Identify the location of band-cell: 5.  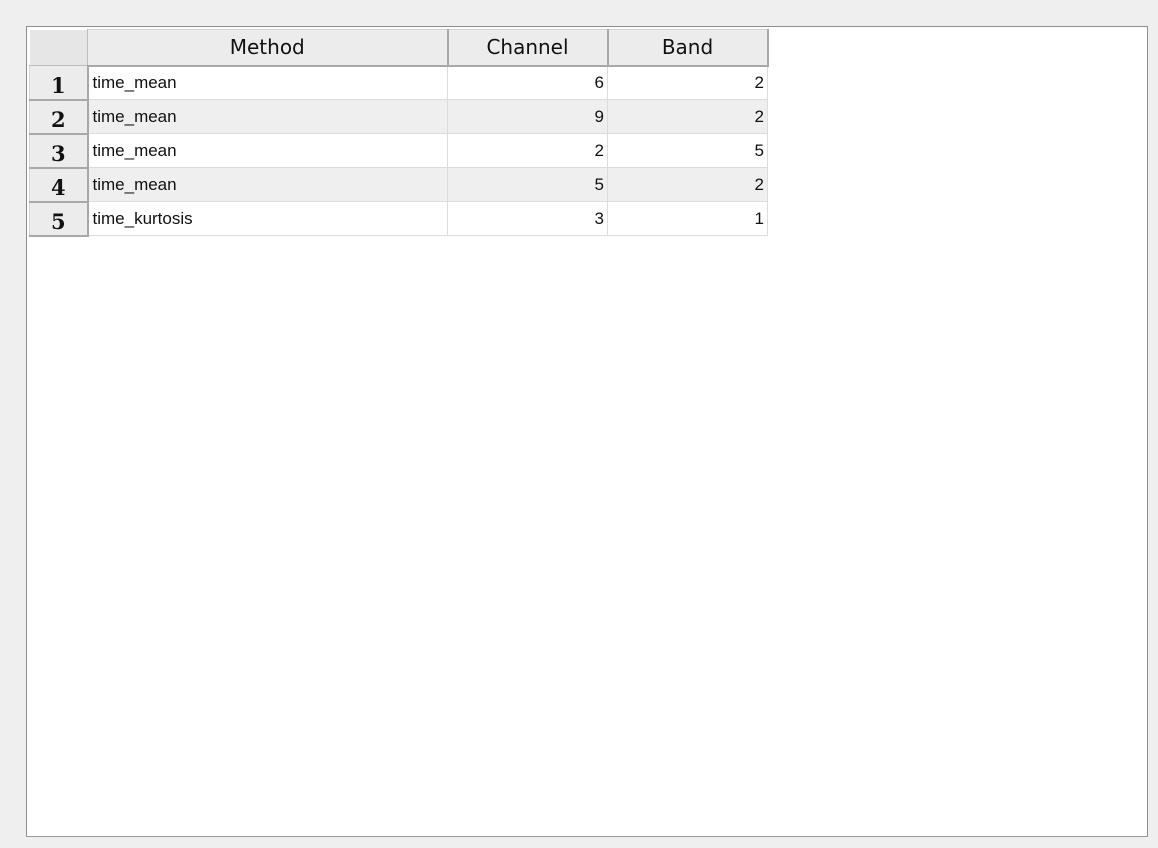
(687, 150).